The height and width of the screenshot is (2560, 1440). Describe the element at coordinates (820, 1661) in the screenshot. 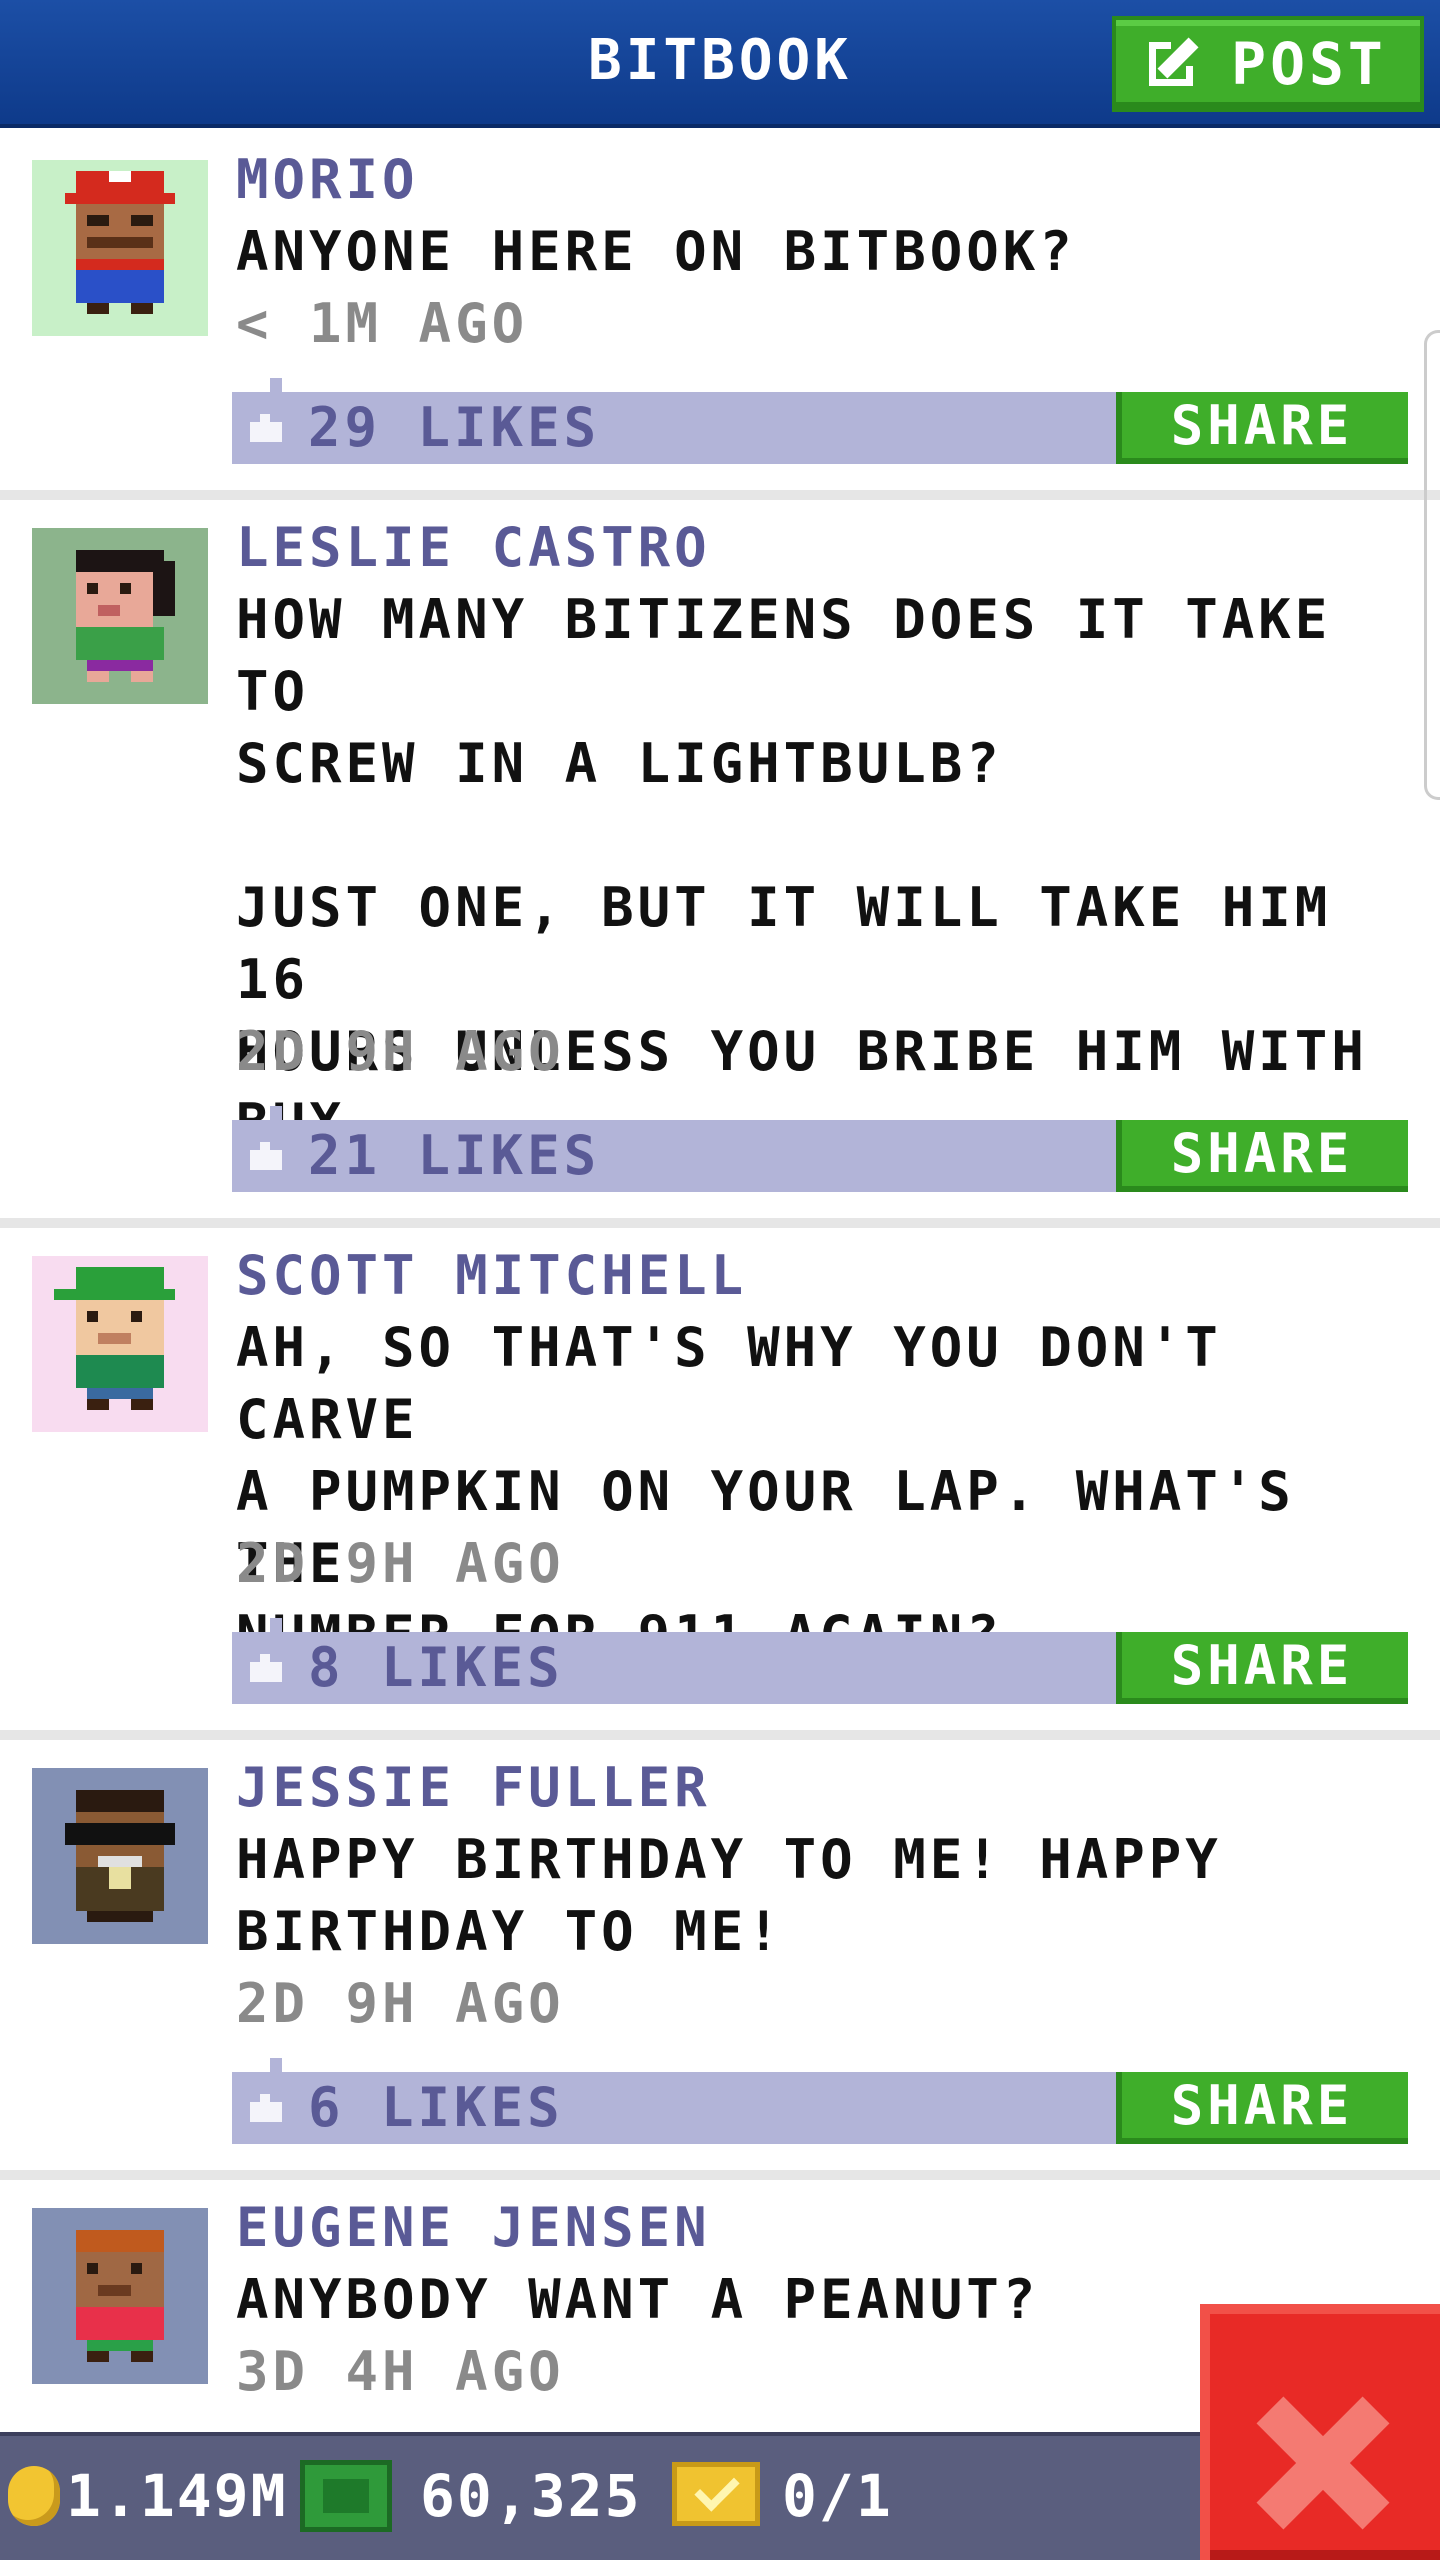

I see `likes-bar: 8 LIKES SHARE` at that location.